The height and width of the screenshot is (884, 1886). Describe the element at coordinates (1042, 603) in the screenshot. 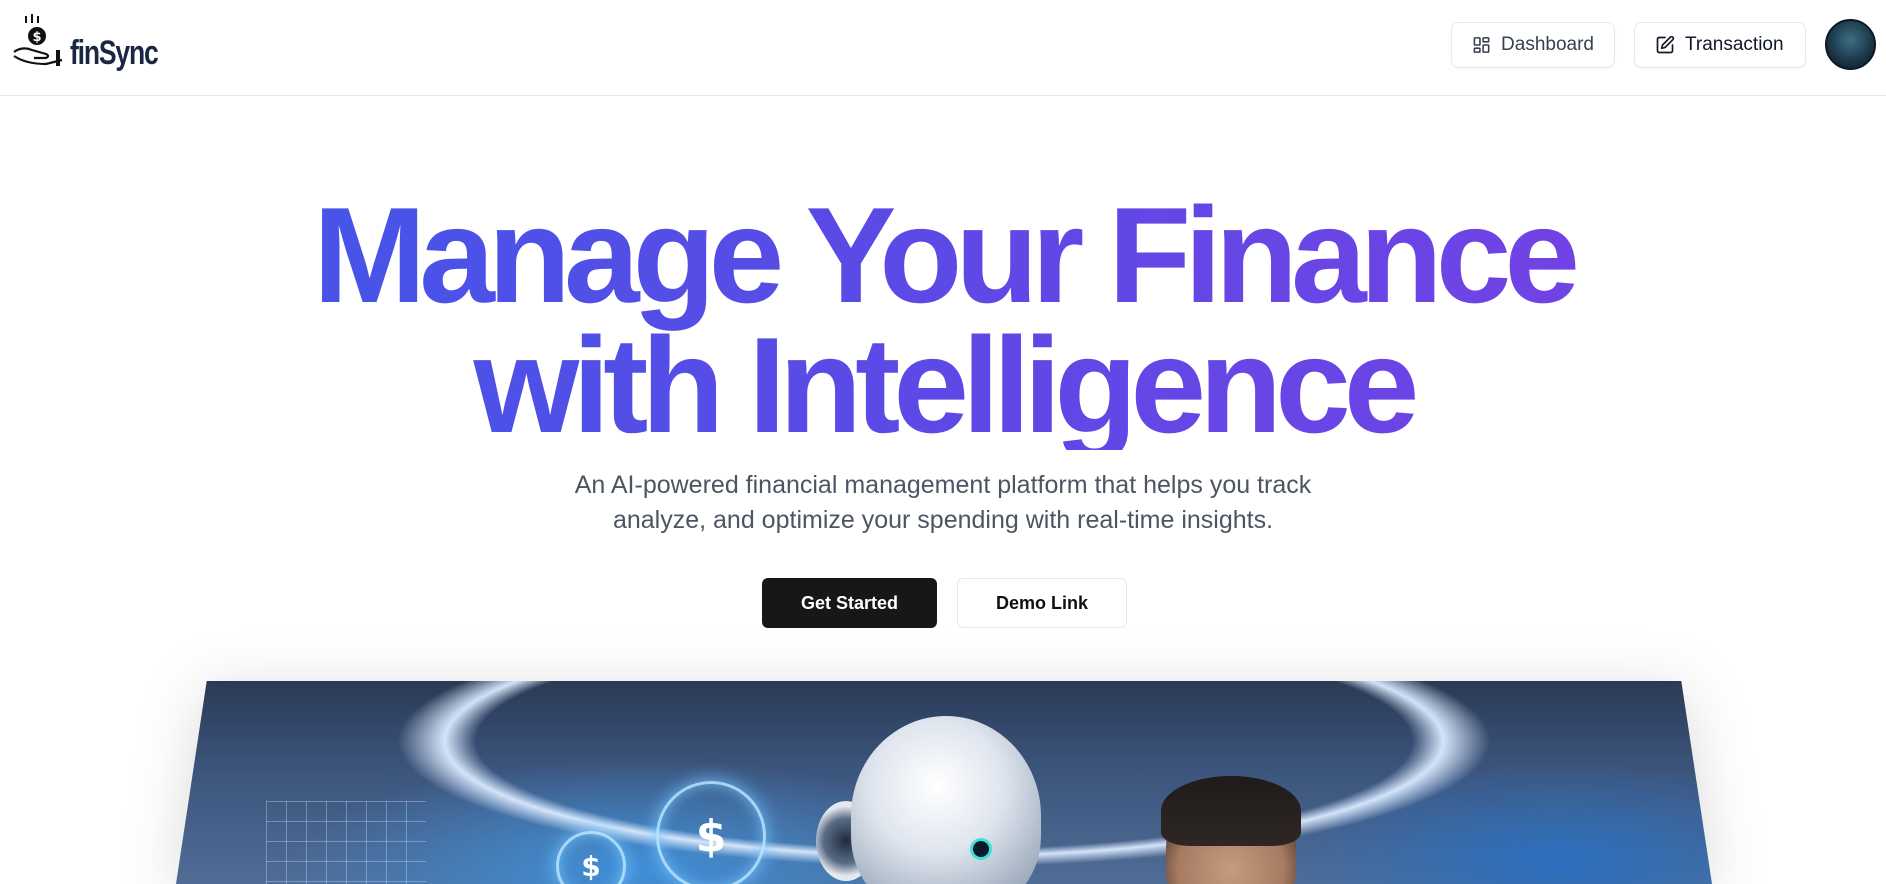

I see `demo-link-button: Demo Link` at that location.